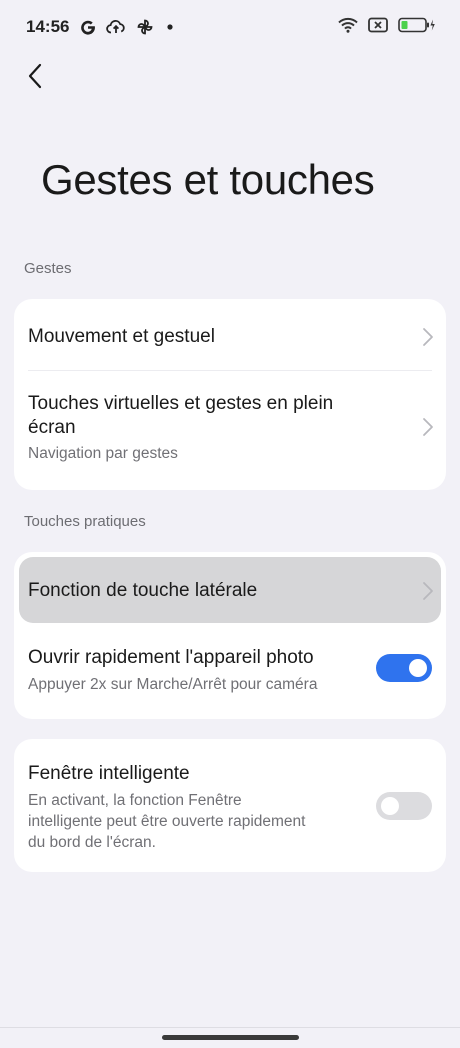  Describe the element at coordinates (48, 268) in the screenshot. I see `section-label-gestures: Gestes` at that location.